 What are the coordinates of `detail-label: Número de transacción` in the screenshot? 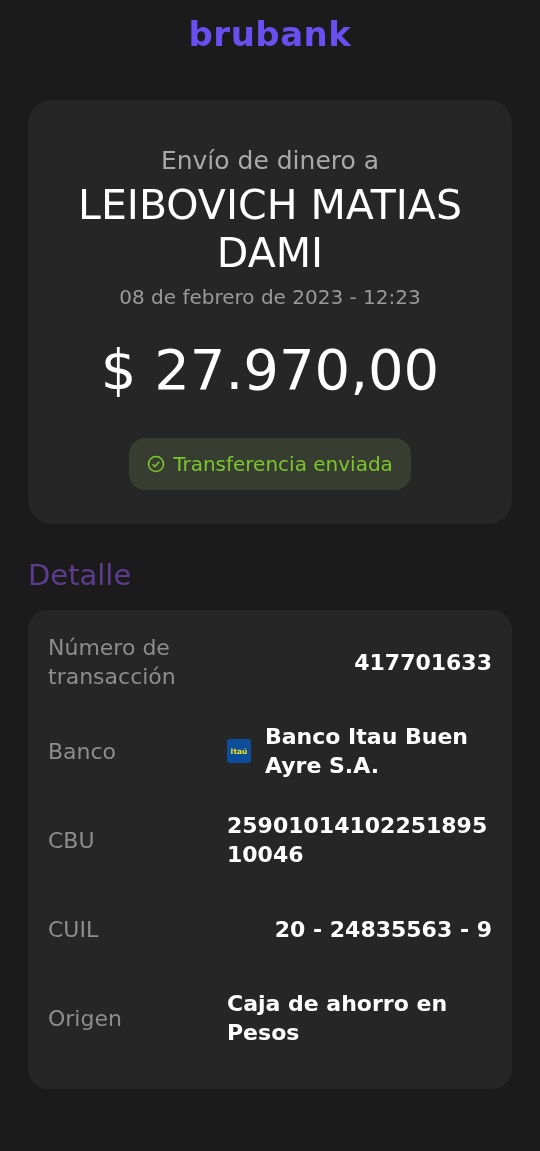 It's located at (112, 662).